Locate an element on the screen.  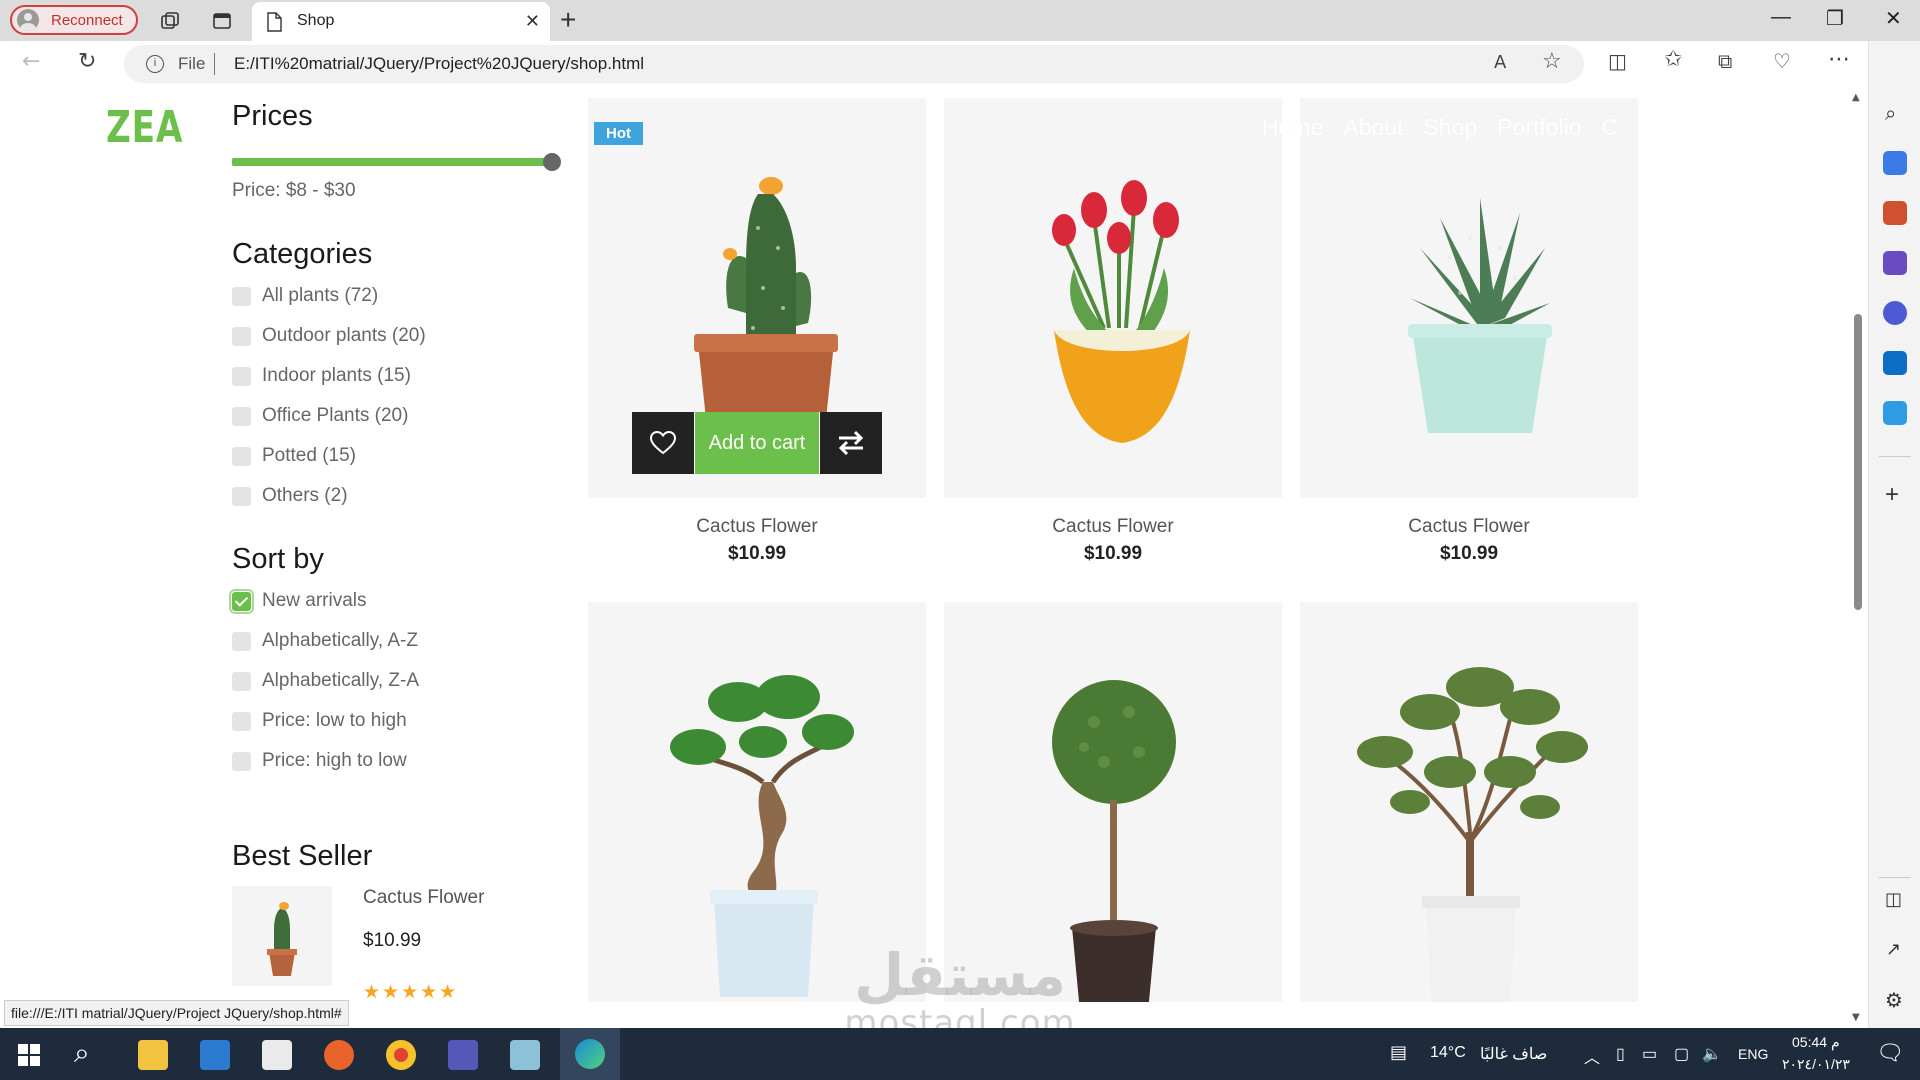
sort-label: Price: low to high is located at coordinates (334, 721).